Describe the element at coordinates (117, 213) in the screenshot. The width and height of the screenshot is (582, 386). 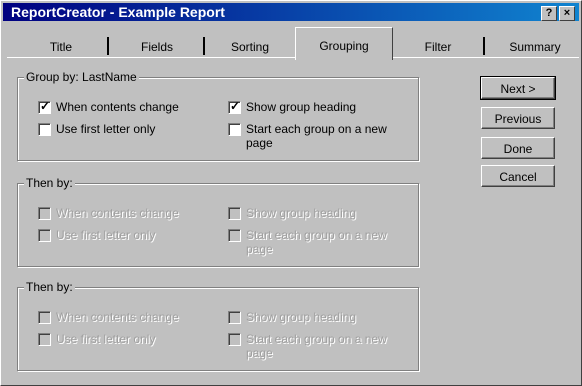
I see `when-contents-change-label-2: When contents change` at that location.